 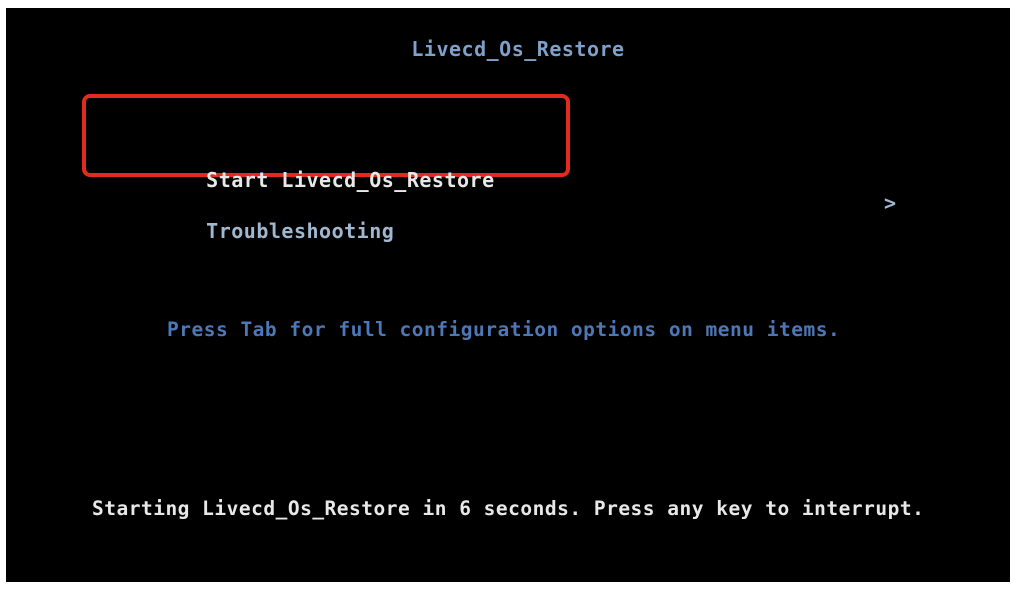 What do you see at coordinates (536, 216) in the screenshot?
I see `menu-item-troubleshooting: Troubleshooting >` at bounding box center [536, 216].